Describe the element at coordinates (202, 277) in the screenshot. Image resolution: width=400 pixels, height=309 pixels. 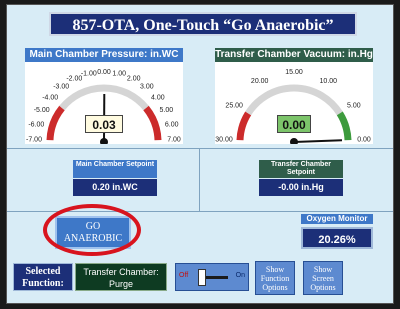
I see `toggle-knob` at that location.